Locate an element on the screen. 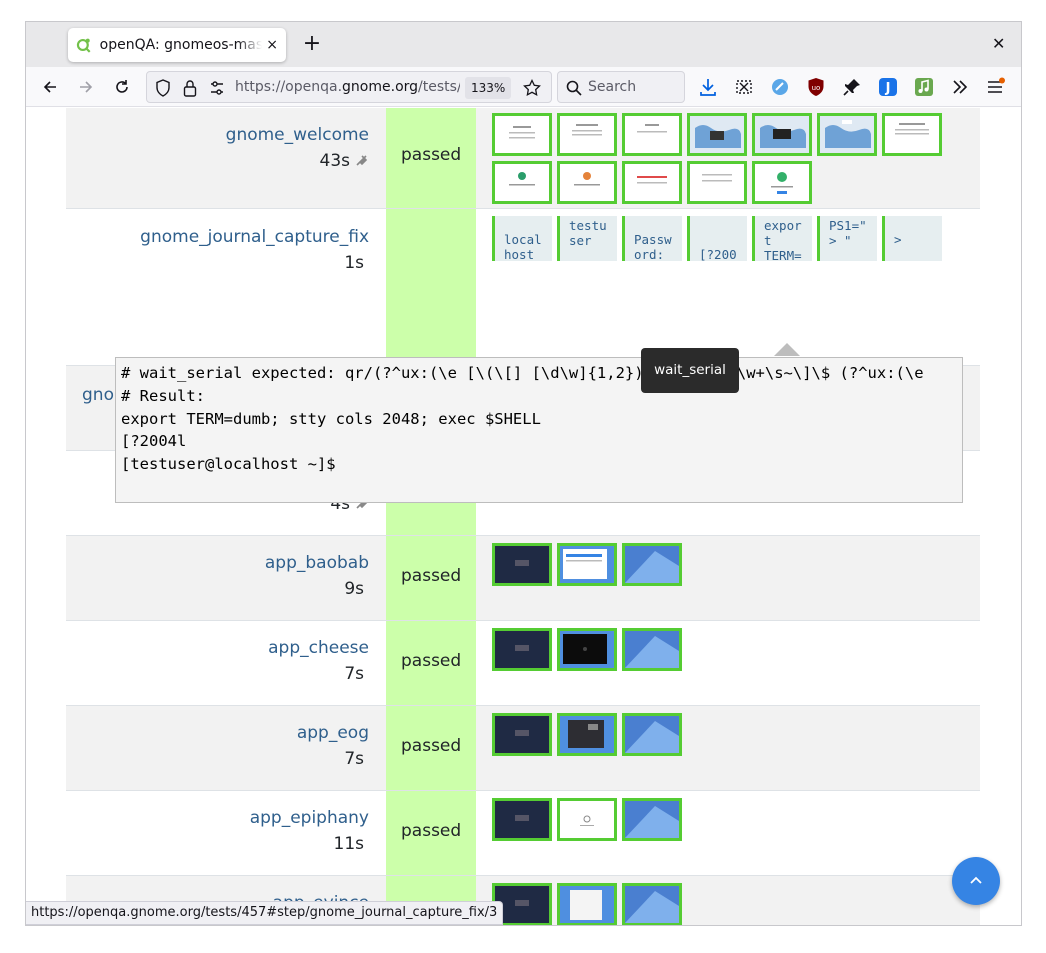 The height and width of the screenshot is (953, 1046). table-row: app_epiphany 11s passed is located at coordinates (523, 832).